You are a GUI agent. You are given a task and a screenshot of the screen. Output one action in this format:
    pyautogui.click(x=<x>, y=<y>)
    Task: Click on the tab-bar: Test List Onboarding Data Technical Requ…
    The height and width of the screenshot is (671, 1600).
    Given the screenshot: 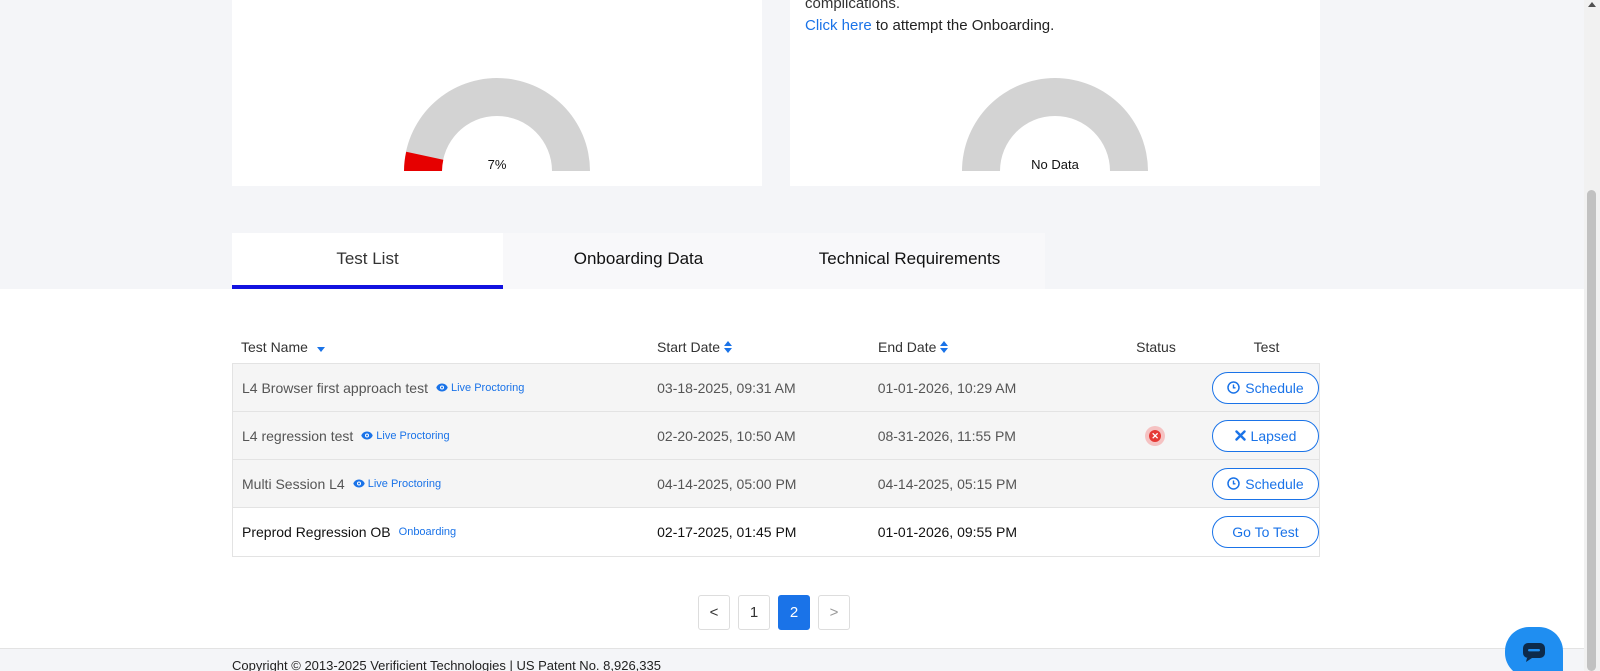 What is the action you would take?
    pyautogui.click(x=638, y=261)
    